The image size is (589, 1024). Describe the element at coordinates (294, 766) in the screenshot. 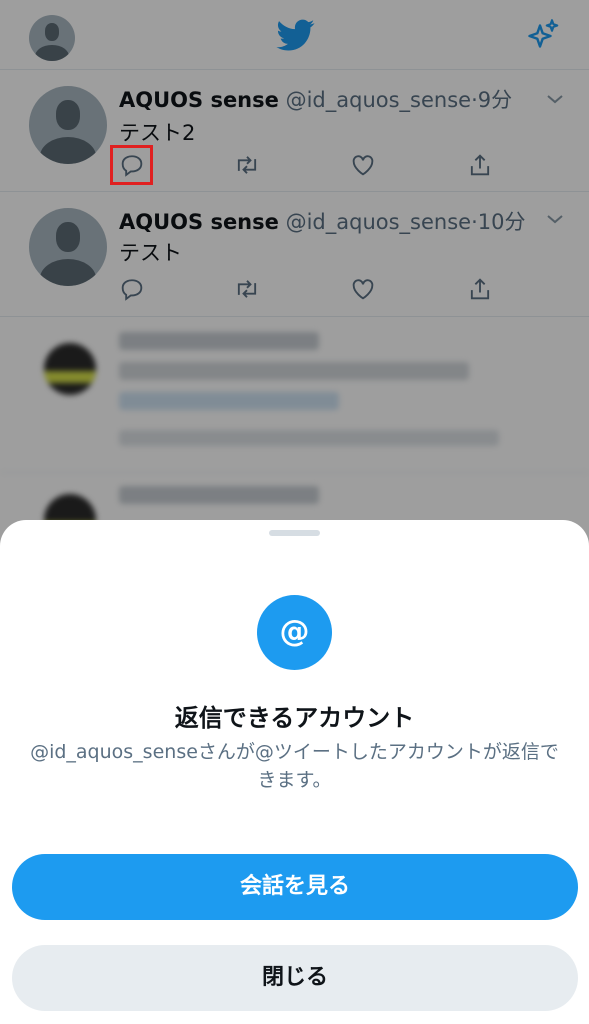

I see `sheet-description: @id_aquos_senseさんが@ツイートしたアカウントが返信できます。` at that location.